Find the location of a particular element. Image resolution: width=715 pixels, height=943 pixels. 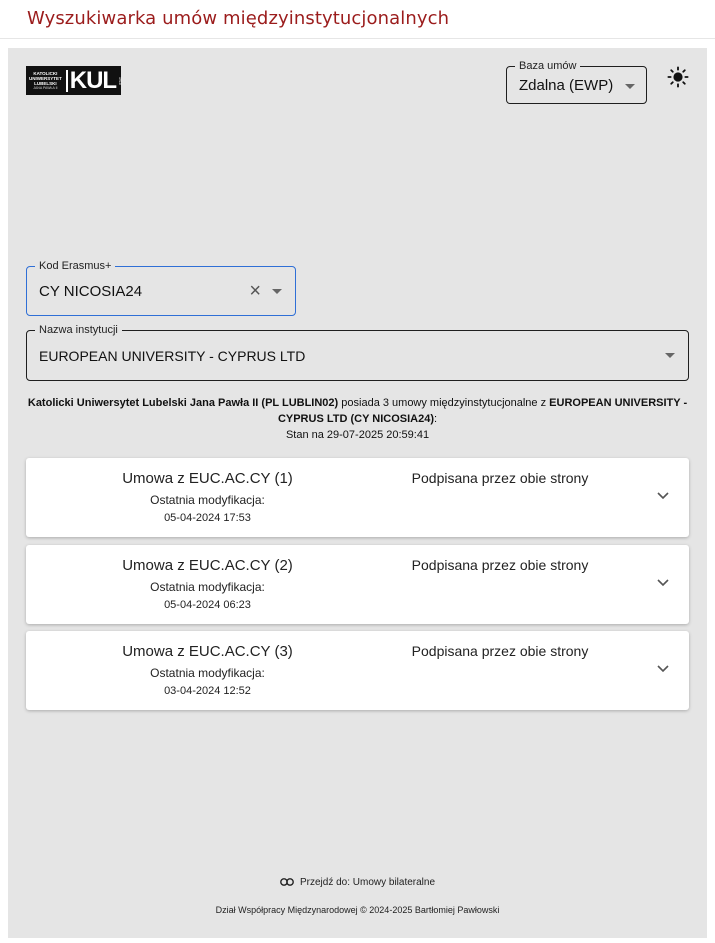

logo-mark: KUL is located at coordinates (91, 80).